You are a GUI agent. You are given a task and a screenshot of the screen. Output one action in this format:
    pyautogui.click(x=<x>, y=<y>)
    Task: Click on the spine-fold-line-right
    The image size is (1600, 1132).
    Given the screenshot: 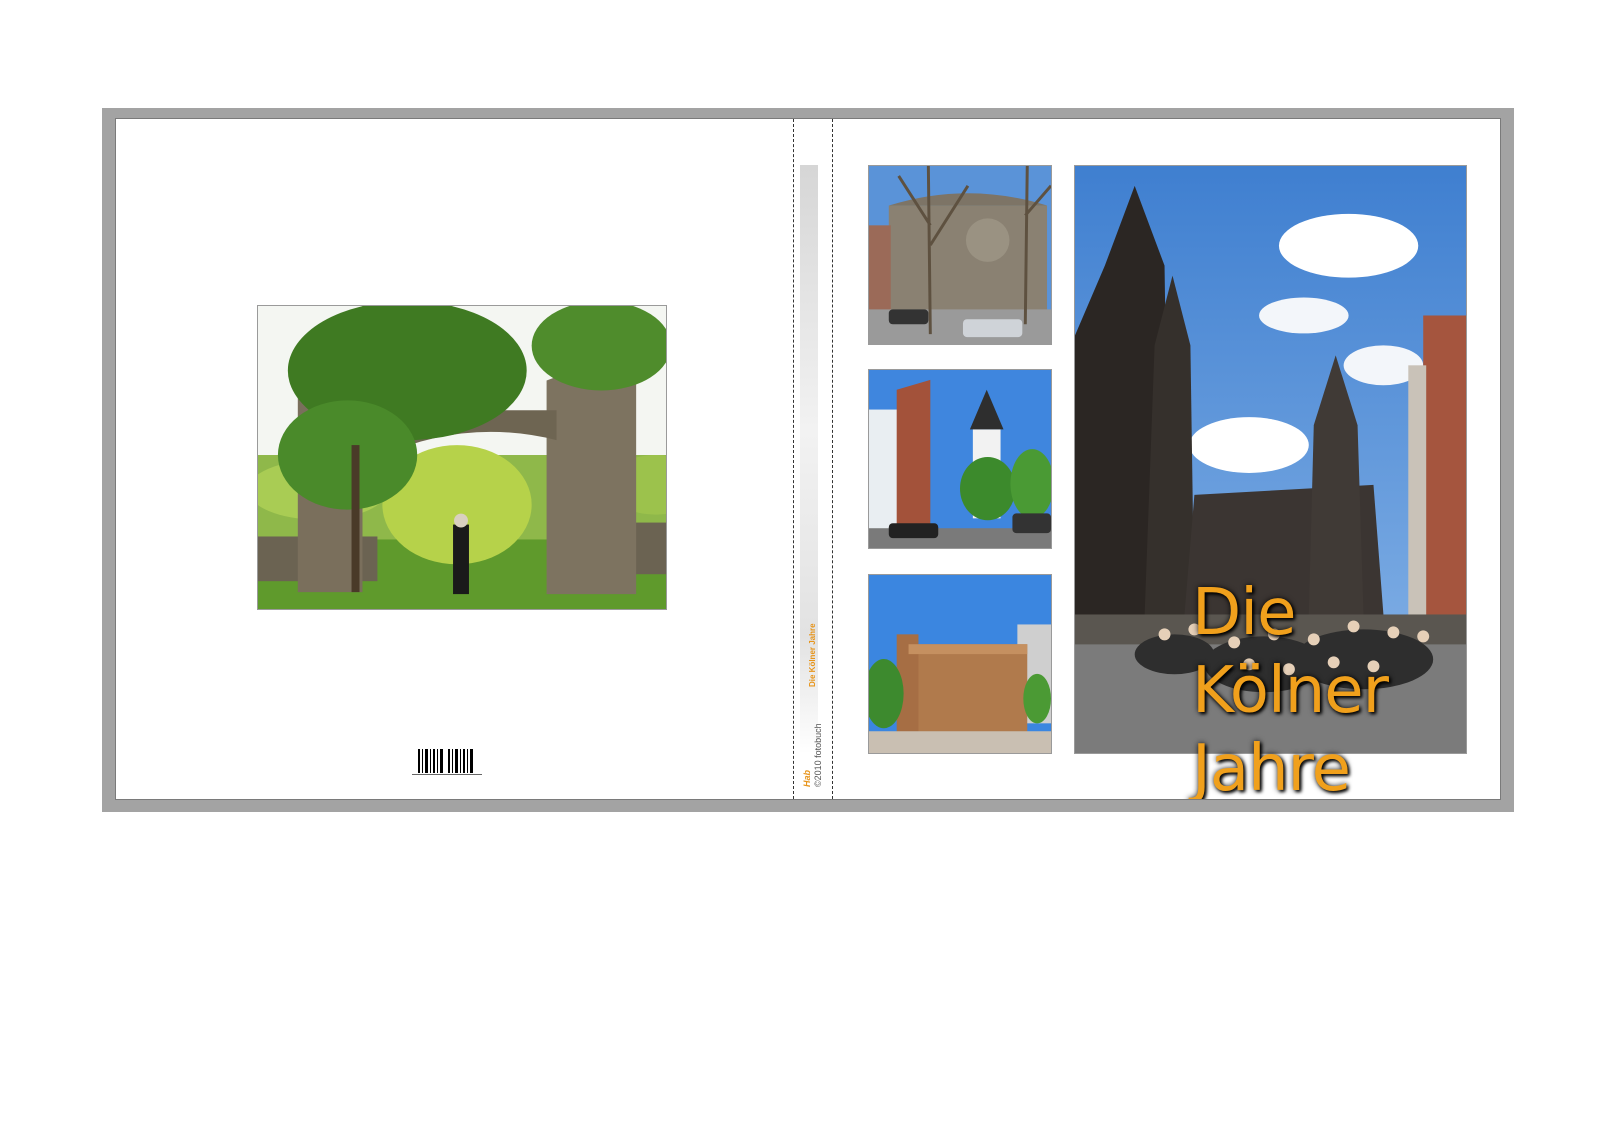 What is the action you would take?
    pyautogui.click(x=832, y=459)
    